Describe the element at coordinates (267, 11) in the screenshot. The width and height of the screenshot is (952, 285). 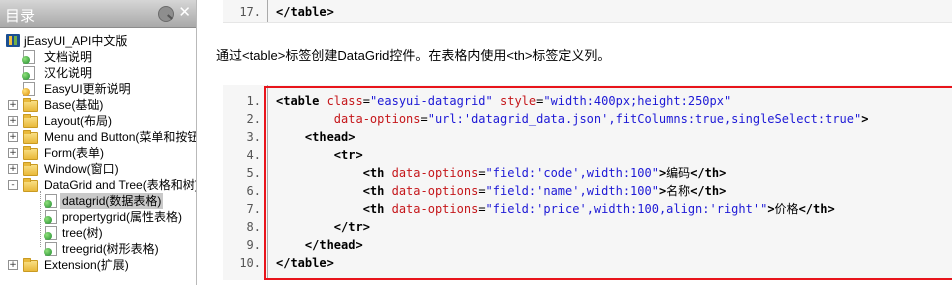
I see `gutter-divider` at that location.